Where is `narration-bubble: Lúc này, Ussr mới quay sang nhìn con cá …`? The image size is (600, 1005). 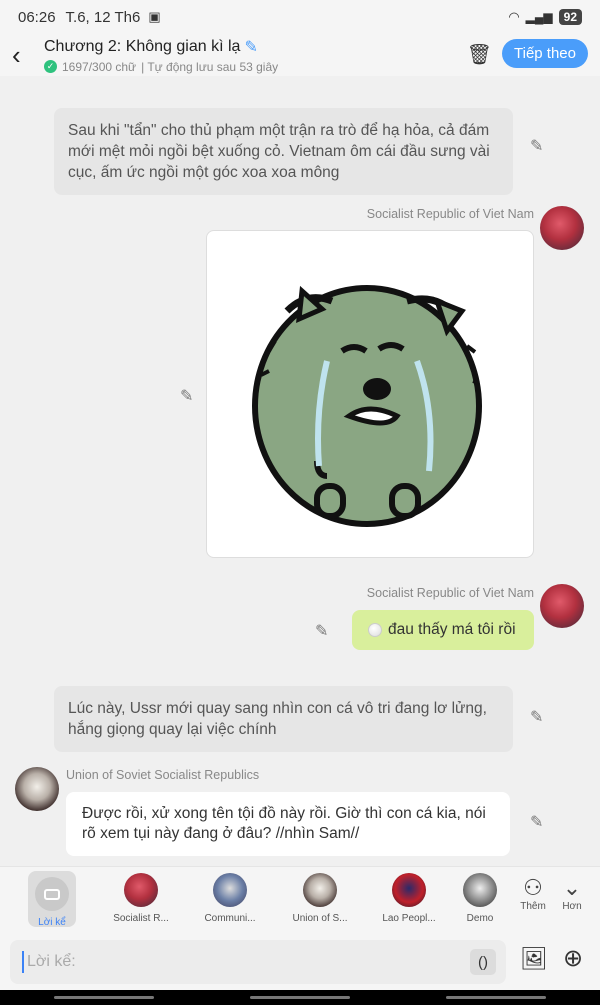
narration-bubble: Lúc này, Ussr mới quay sang nhìn con cá … is located at coordinates (283, 719).